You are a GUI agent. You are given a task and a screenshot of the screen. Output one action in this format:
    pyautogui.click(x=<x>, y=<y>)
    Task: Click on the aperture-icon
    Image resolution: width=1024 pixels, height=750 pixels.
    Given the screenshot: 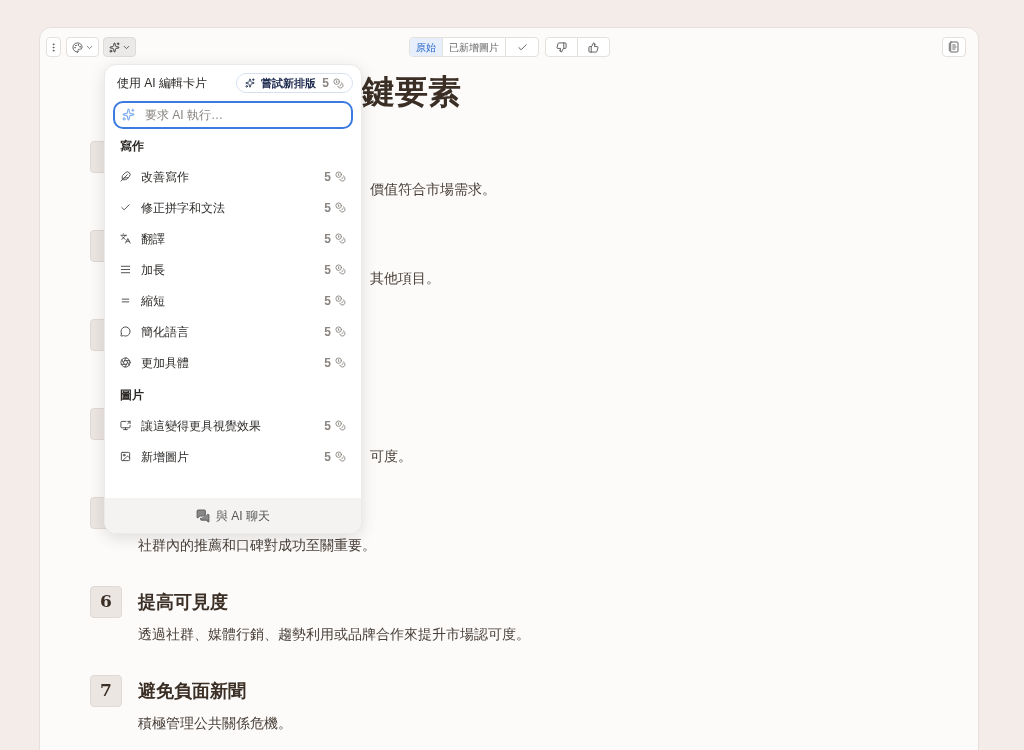 What is the action you would take?
    pyautogui.click(x=125, y=362)
    